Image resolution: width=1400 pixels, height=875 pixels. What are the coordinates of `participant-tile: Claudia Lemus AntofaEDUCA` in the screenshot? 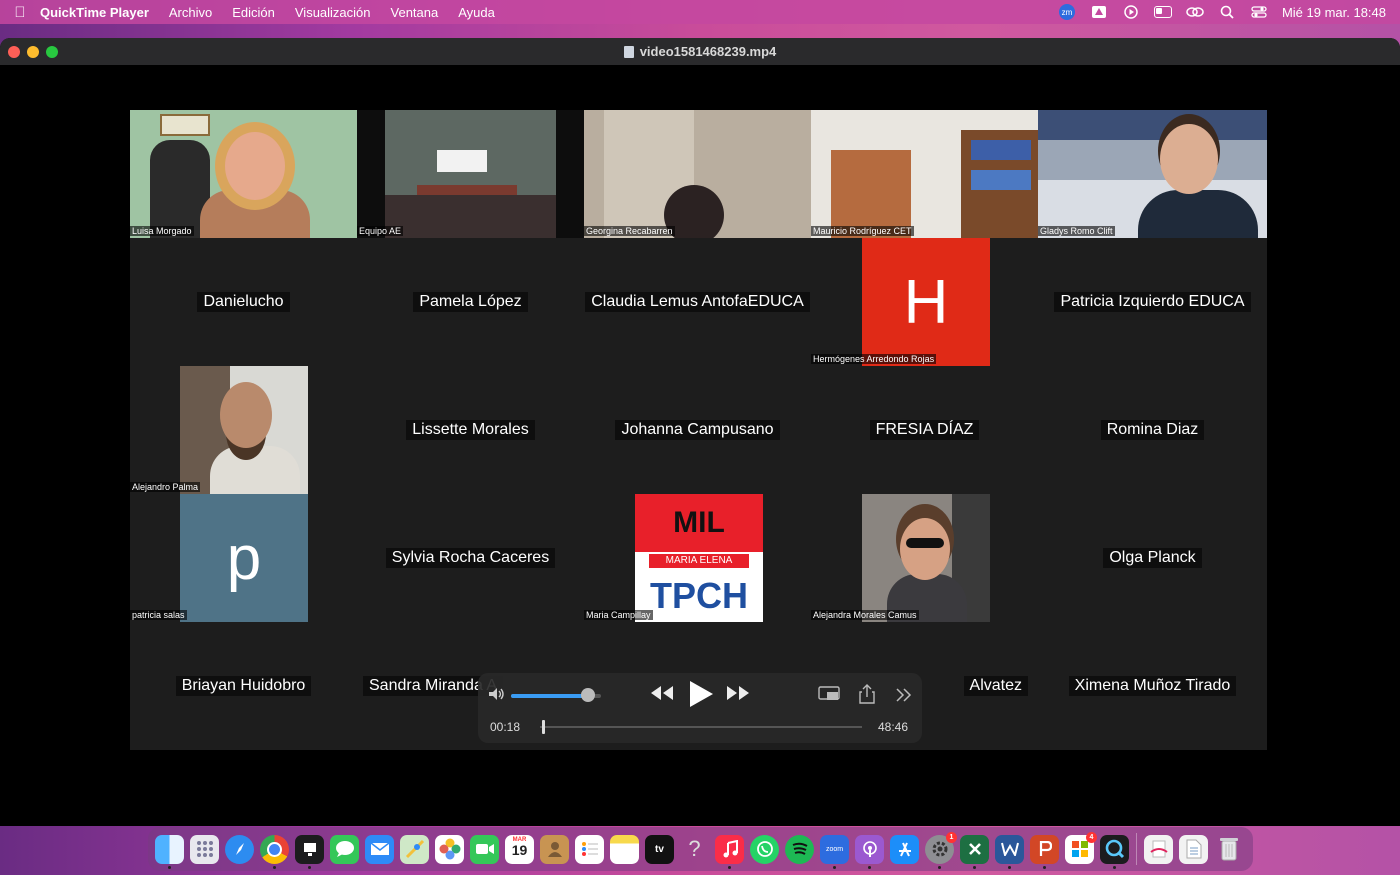 It's located at (697, 302).